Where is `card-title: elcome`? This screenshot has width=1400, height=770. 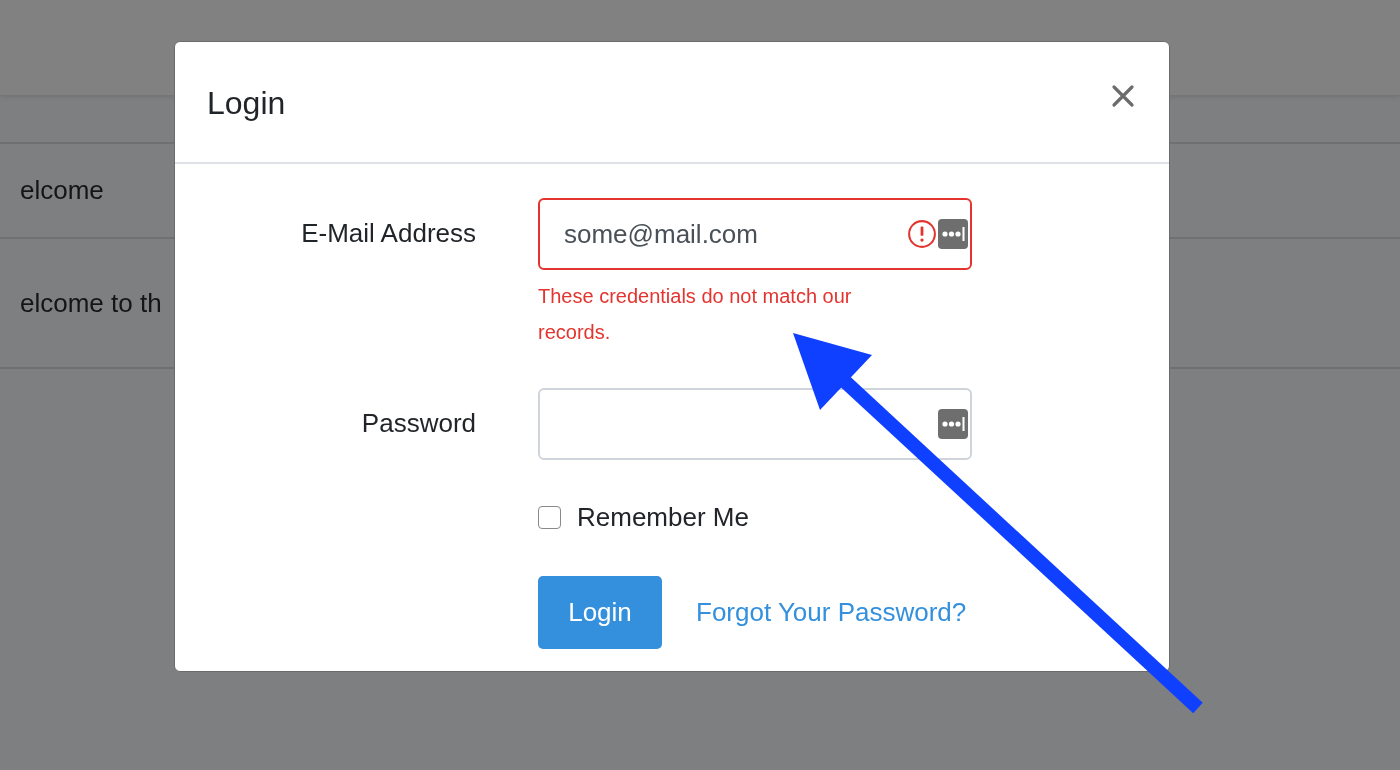 card-title: elcome is located at coordinates (62, 190).